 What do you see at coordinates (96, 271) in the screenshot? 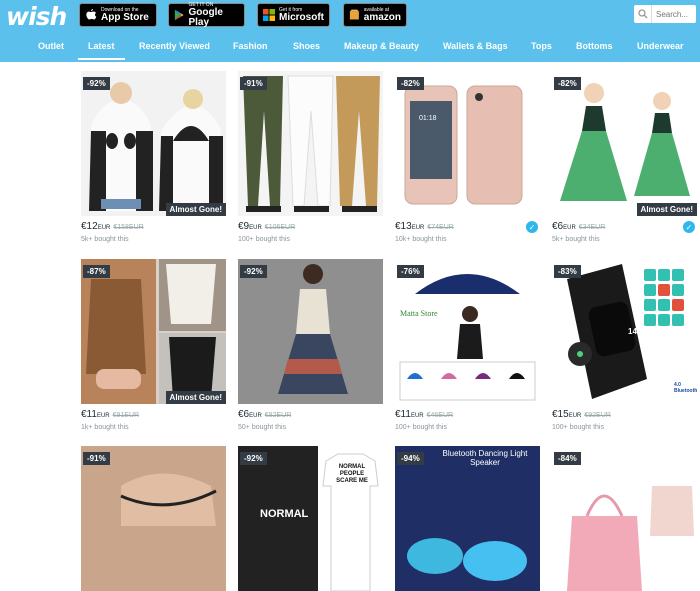
I see `discount-badge: -87%` at bounding box center [96, 271].